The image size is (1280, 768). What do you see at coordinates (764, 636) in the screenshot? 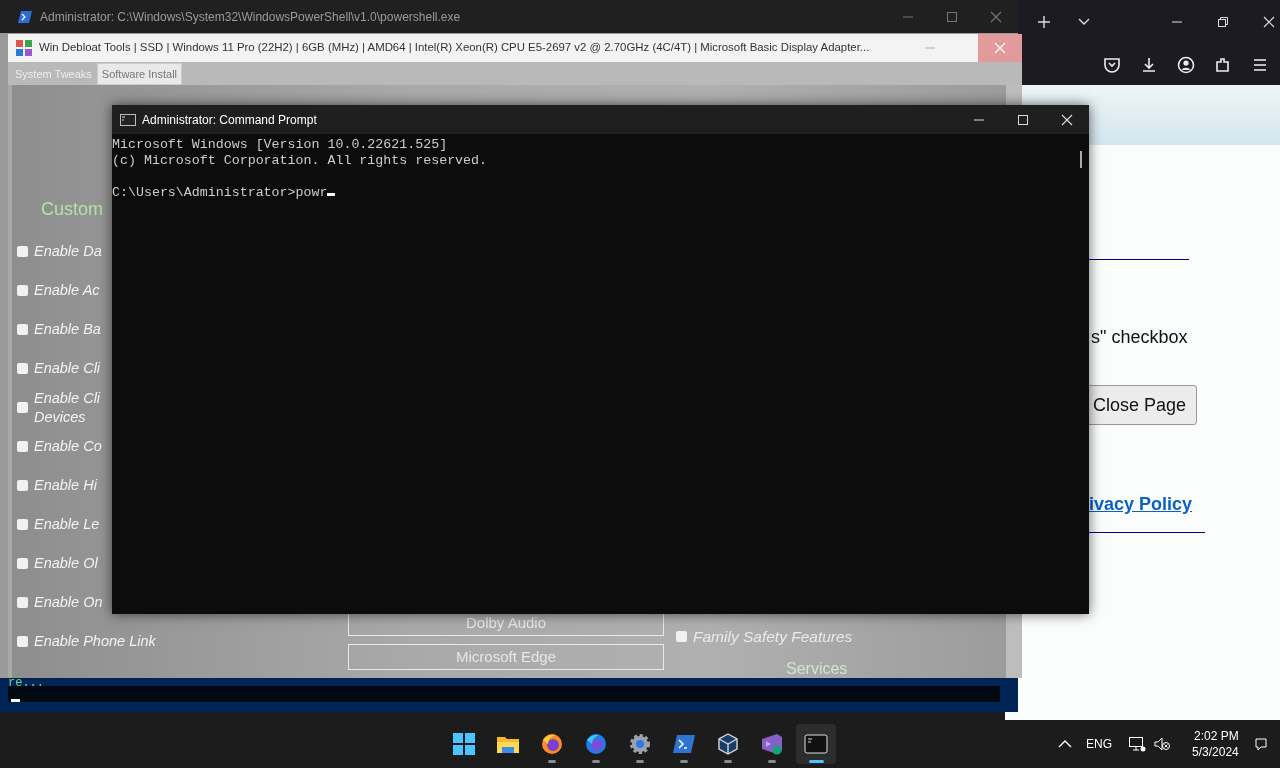
I see `checkbox-option: Family Safety Features` at bounding box center [764, 636].